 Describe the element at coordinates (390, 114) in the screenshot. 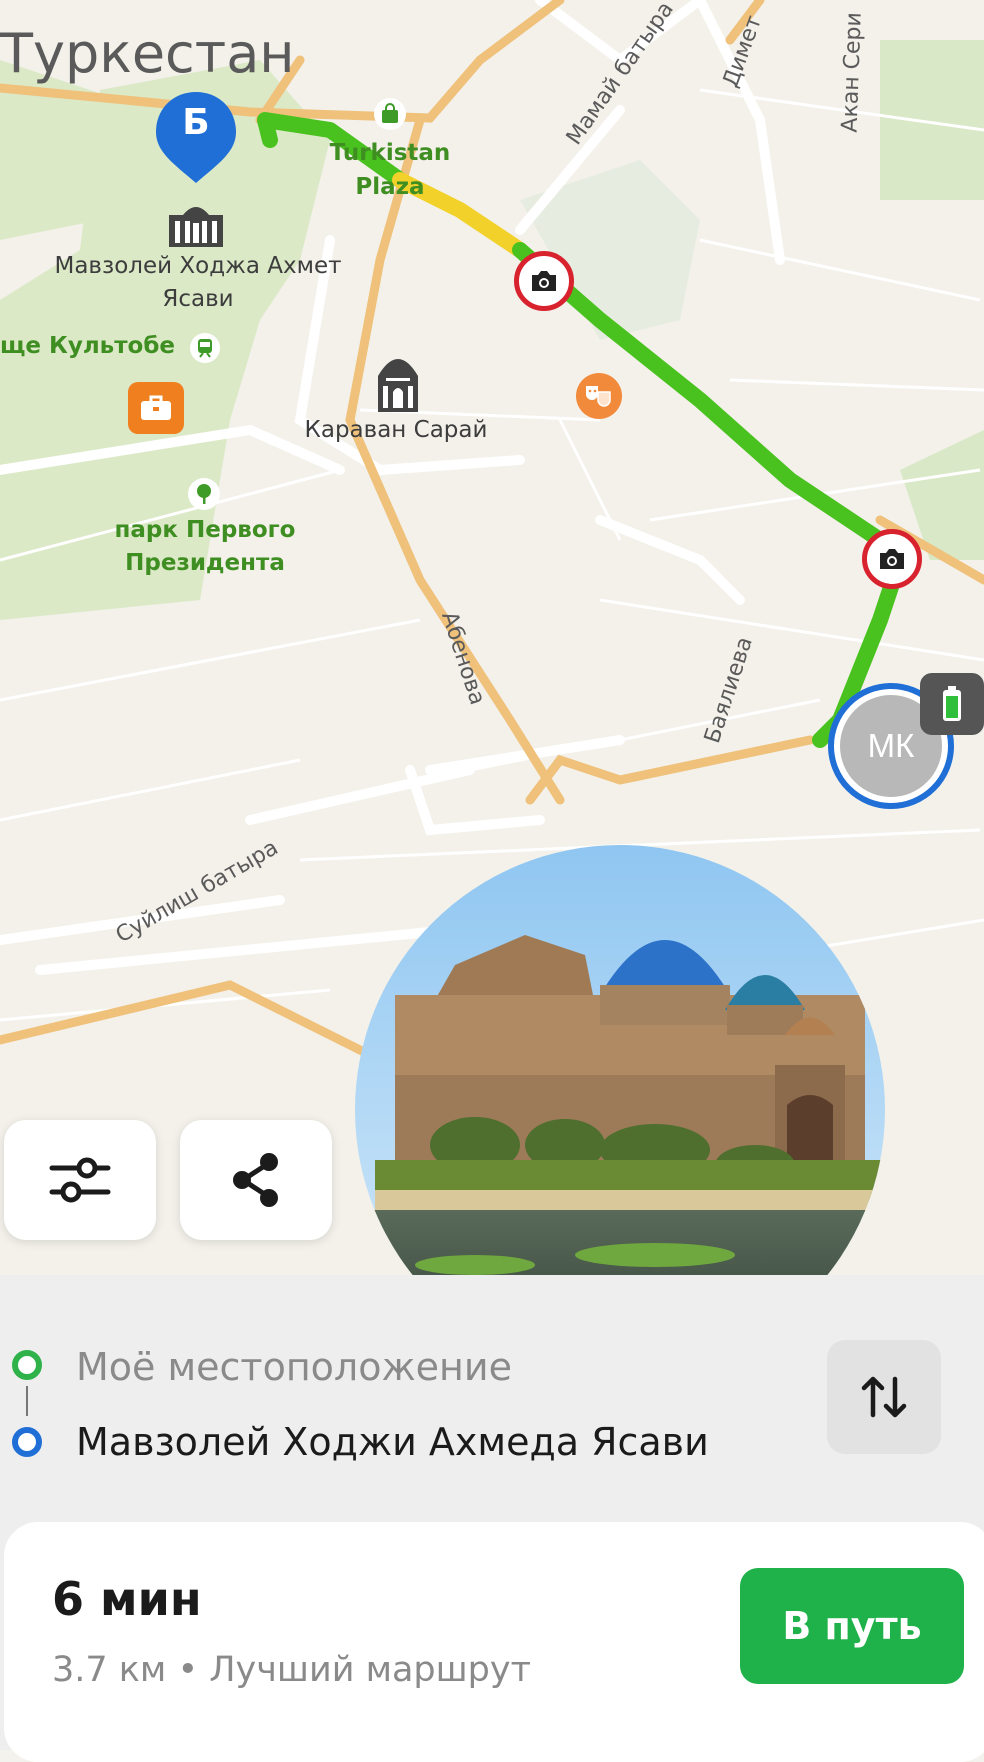

I see `shopping-bag-icon` at that location.